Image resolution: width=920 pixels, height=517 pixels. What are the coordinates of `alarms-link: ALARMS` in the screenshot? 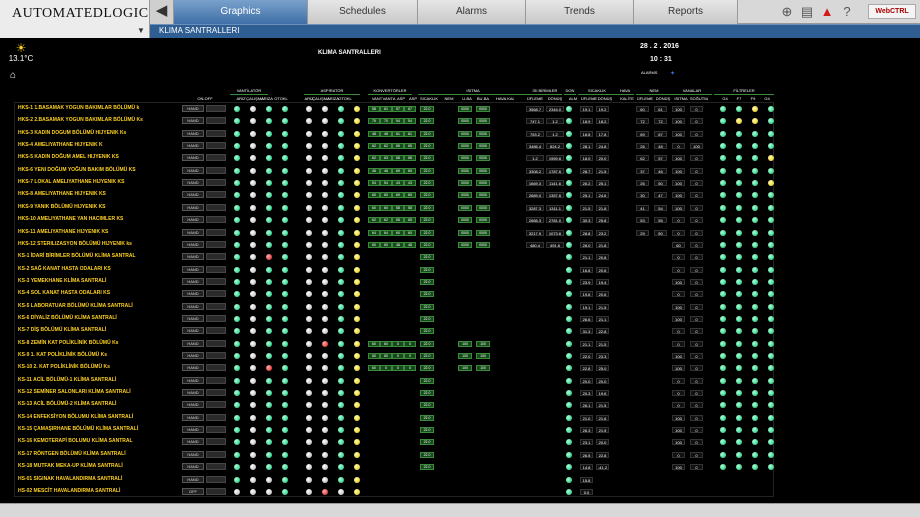 It's located at (649, 72).